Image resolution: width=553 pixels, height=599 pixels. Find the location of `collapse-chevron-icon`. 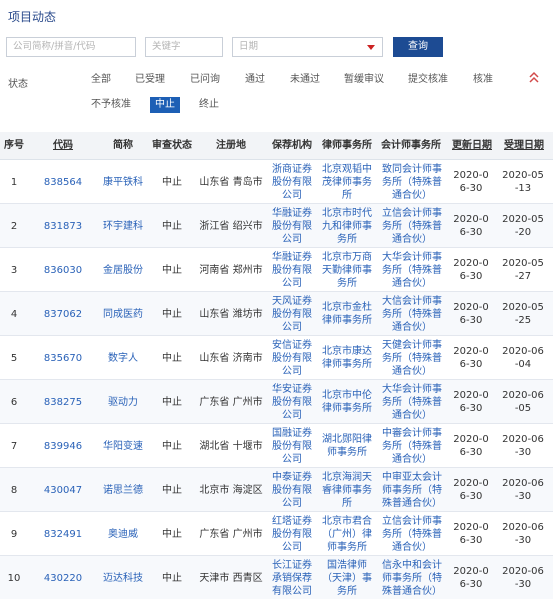

collapse-chevron-icon is located at coordinates (534, 78).